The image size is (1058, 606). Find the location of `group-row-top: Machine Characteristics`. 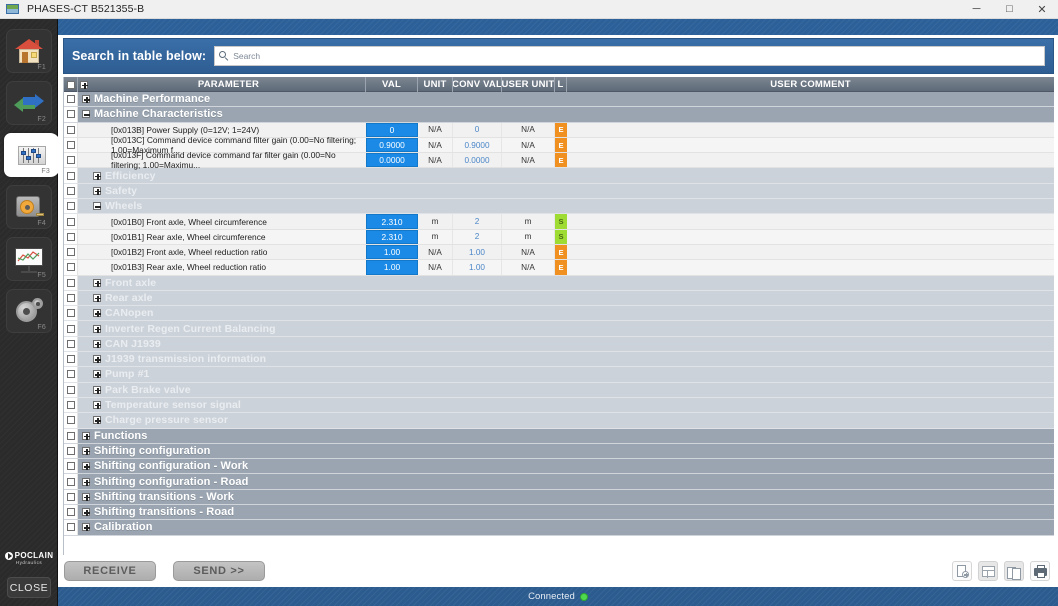

group-row-top: Machine Characteristics is located at coordinates (559, 115).